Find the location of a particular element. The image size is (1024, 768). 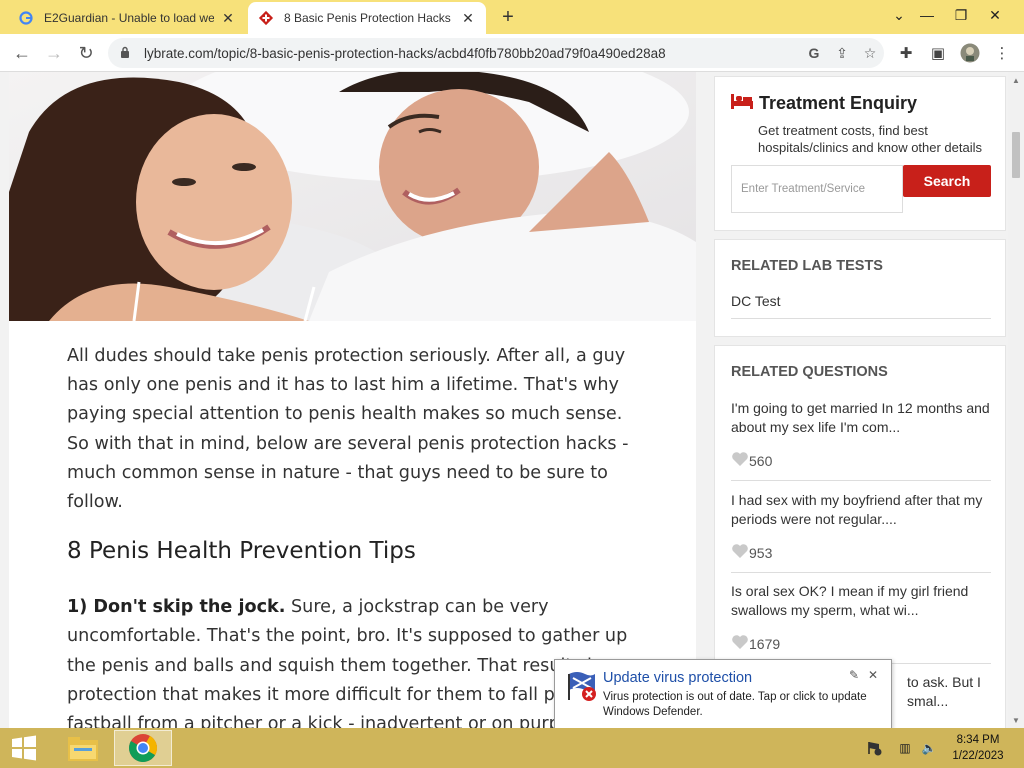

lab-tests-heading: RELATED LAB TESTS is located at coordinates (807, 266).